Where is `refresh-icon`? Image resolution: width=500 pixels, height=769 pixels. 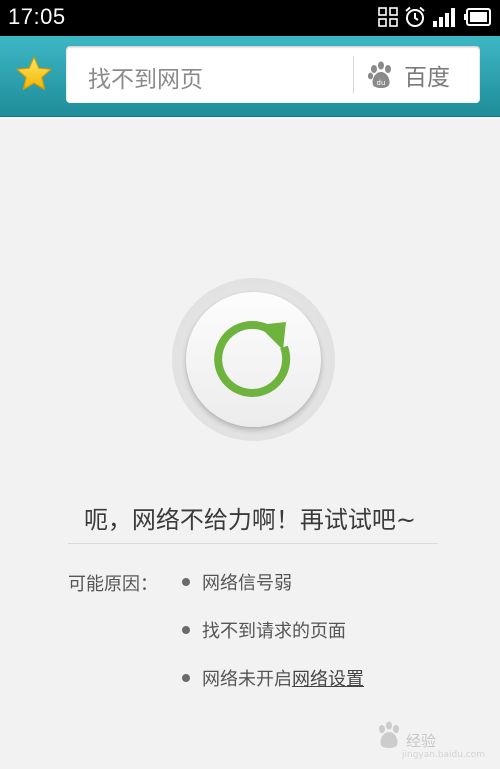 refresh-icon is located at coordinates (252, 358).